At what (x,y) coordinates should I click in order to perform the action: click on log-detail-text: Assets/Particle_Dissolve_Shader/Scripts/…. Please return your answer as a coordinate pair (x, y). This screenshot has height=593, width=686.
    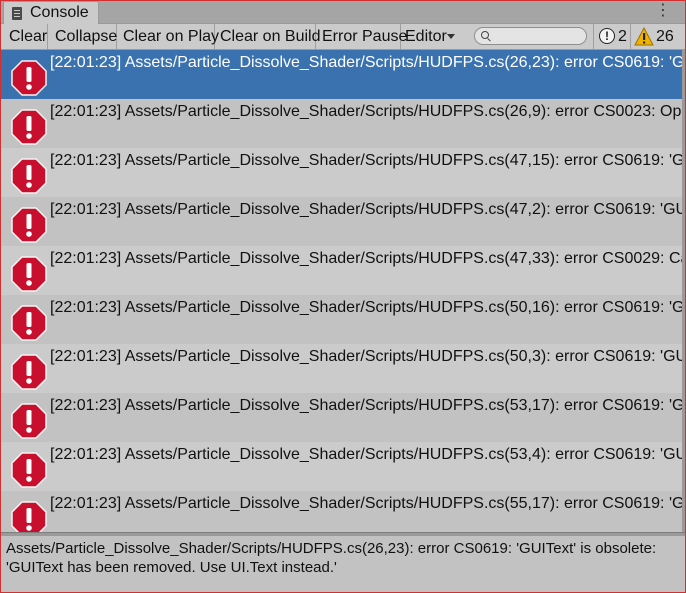
    Looking at the image, I should click on (331, 558).